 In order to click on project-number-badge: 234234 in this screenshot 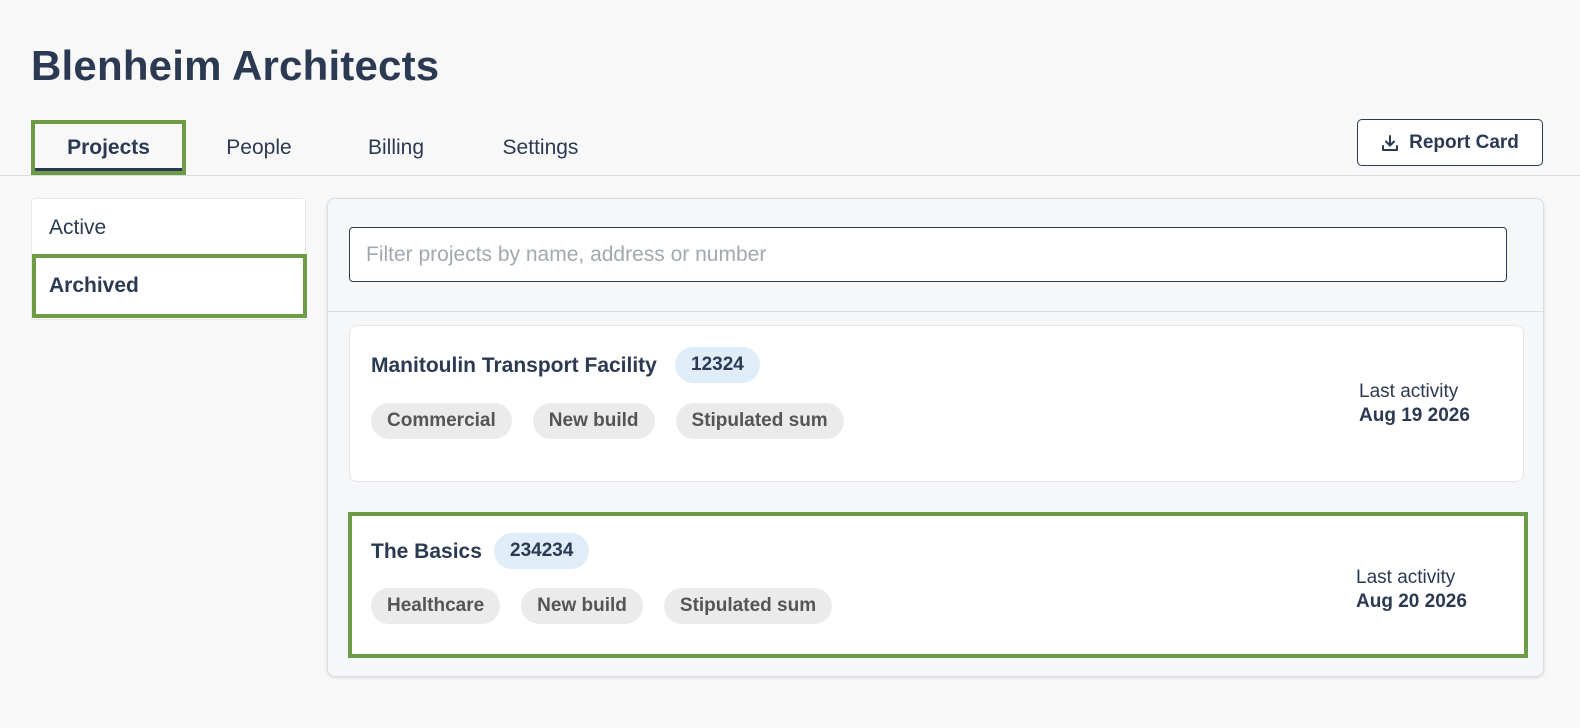, I will do `click(542, 551)`.